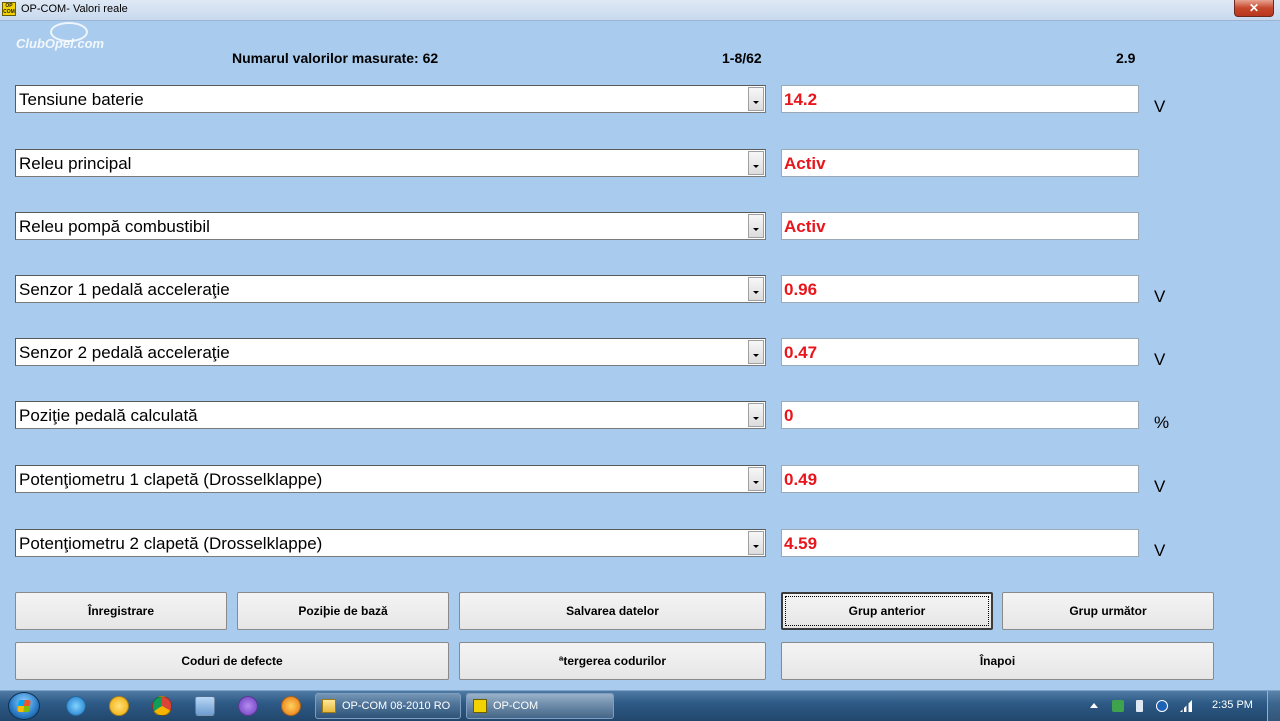 This screenshot has width=1280, height=721. Describe the element at coordinates (162, 706) in the screenshot. I see `chrome-icon` at that location.